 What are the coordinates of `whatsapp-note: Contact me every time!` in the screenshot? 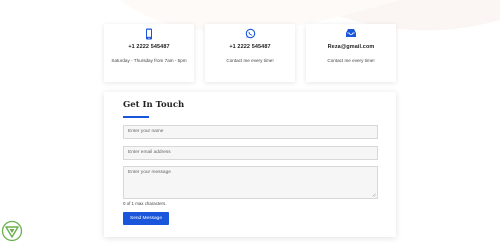 It's located at (250, 60).